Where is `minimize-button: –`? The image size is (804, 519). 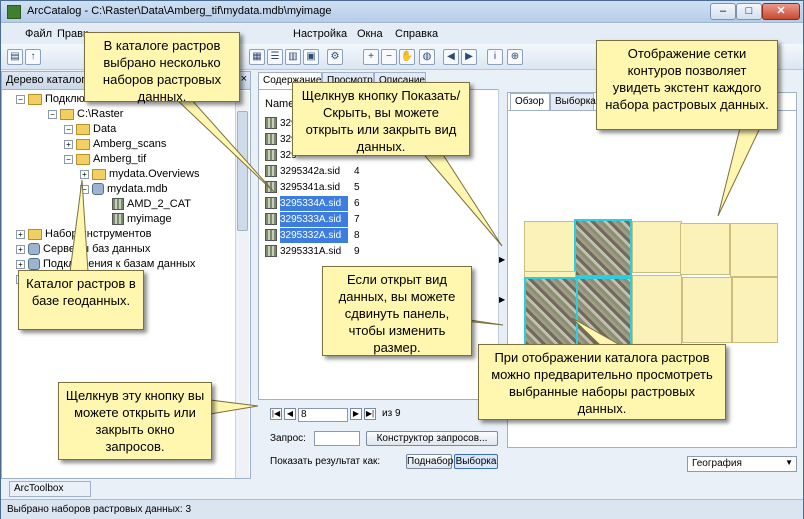
minimize-button: – is located at coordinates (723, 11).